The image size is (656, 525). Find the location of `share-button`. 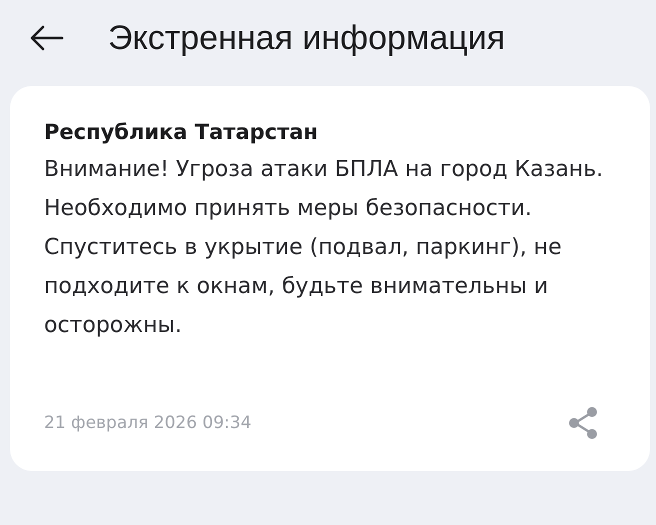

share-button is located at coordinates (583, 423).